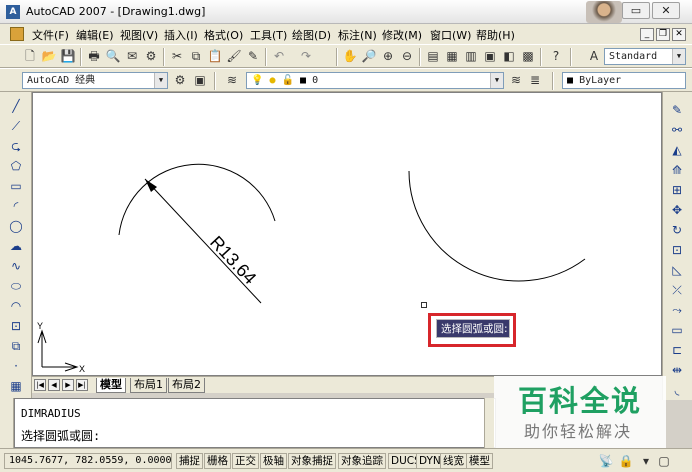 The height and width of the screenshot is (472, 692). What do you see at coordinates (88, 461) in the screenshot?
I see `coordinate-readout: 1045.7677, 782.0559, 0.0000` at bounding box center [88, 461].